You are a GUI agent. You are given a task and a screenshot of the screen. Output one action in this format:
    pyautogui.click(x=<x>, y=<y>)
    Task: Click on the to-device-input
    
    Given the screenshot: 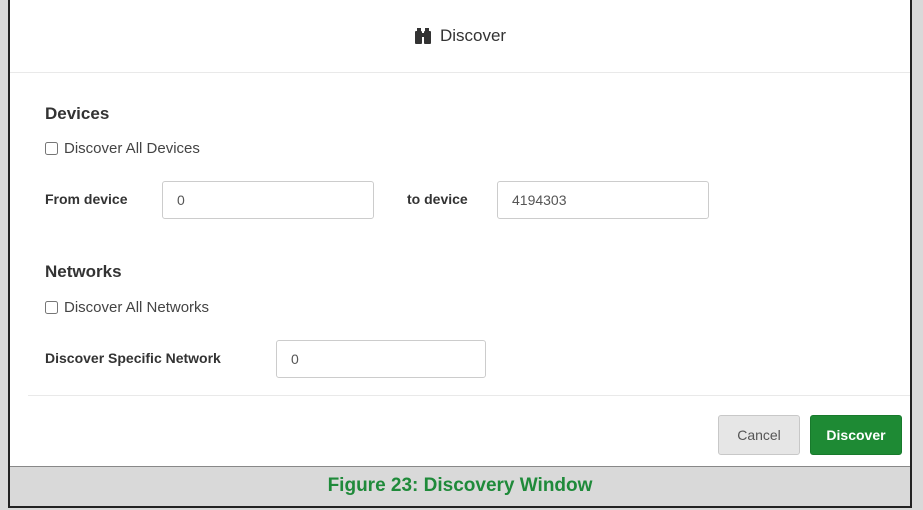 What is the action you would take?
    pyautogui.click(x=603, y=200)
    